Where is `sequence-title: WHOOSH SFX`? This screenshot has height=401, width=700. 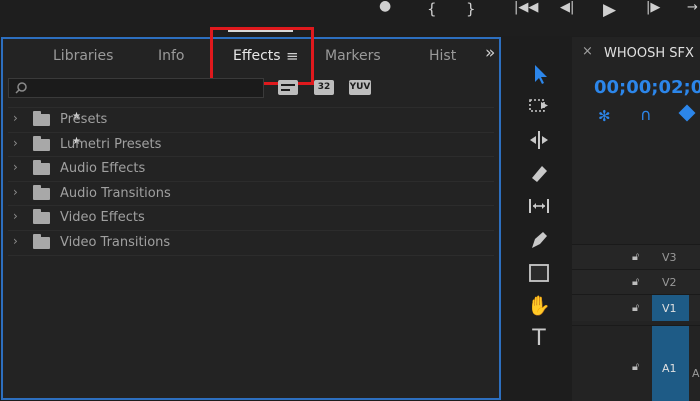 sequence-title: WHOOSH SFX is located at coordinates (649, 53).